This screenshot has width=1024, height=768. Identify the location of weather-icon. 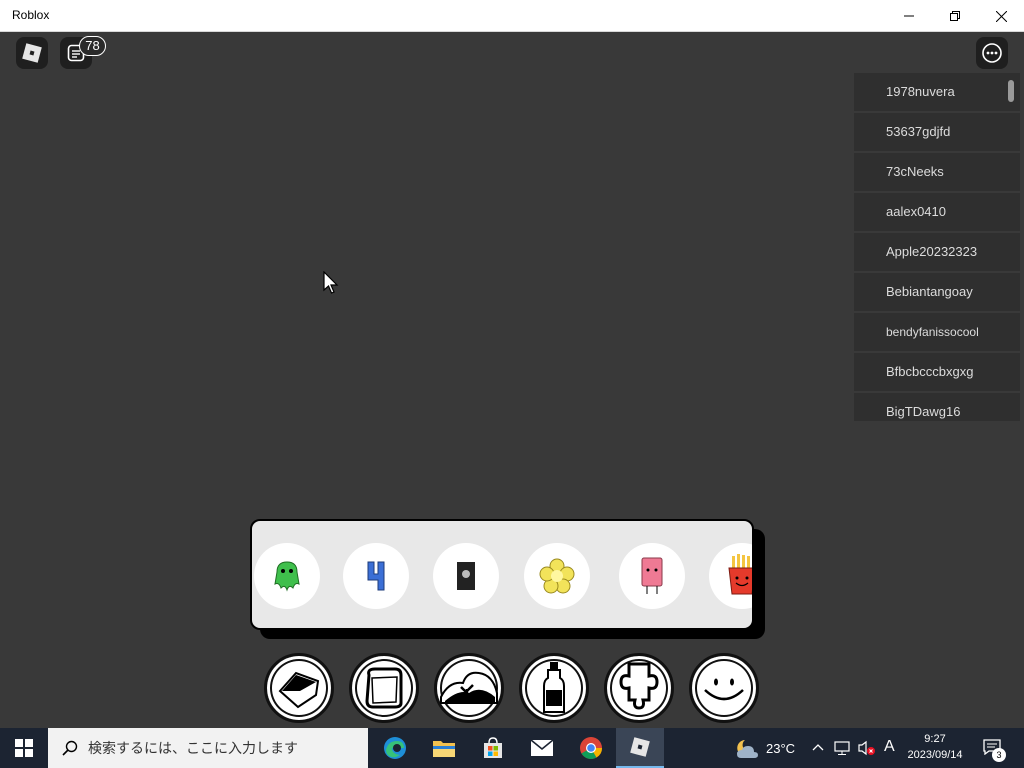
(746, 748).